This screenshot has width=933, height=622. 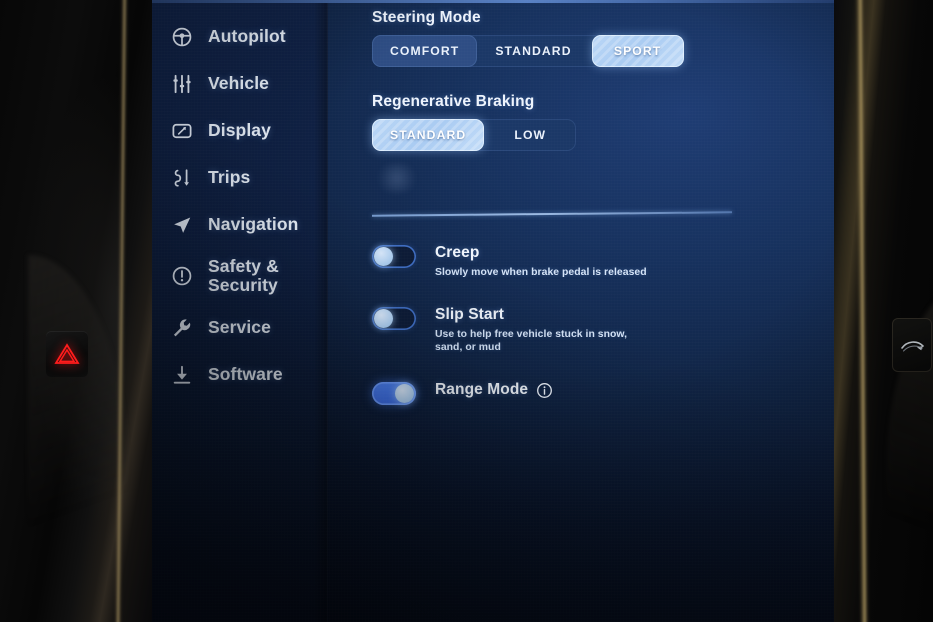 I want to click on info-icon, so click(x=544, y=390).